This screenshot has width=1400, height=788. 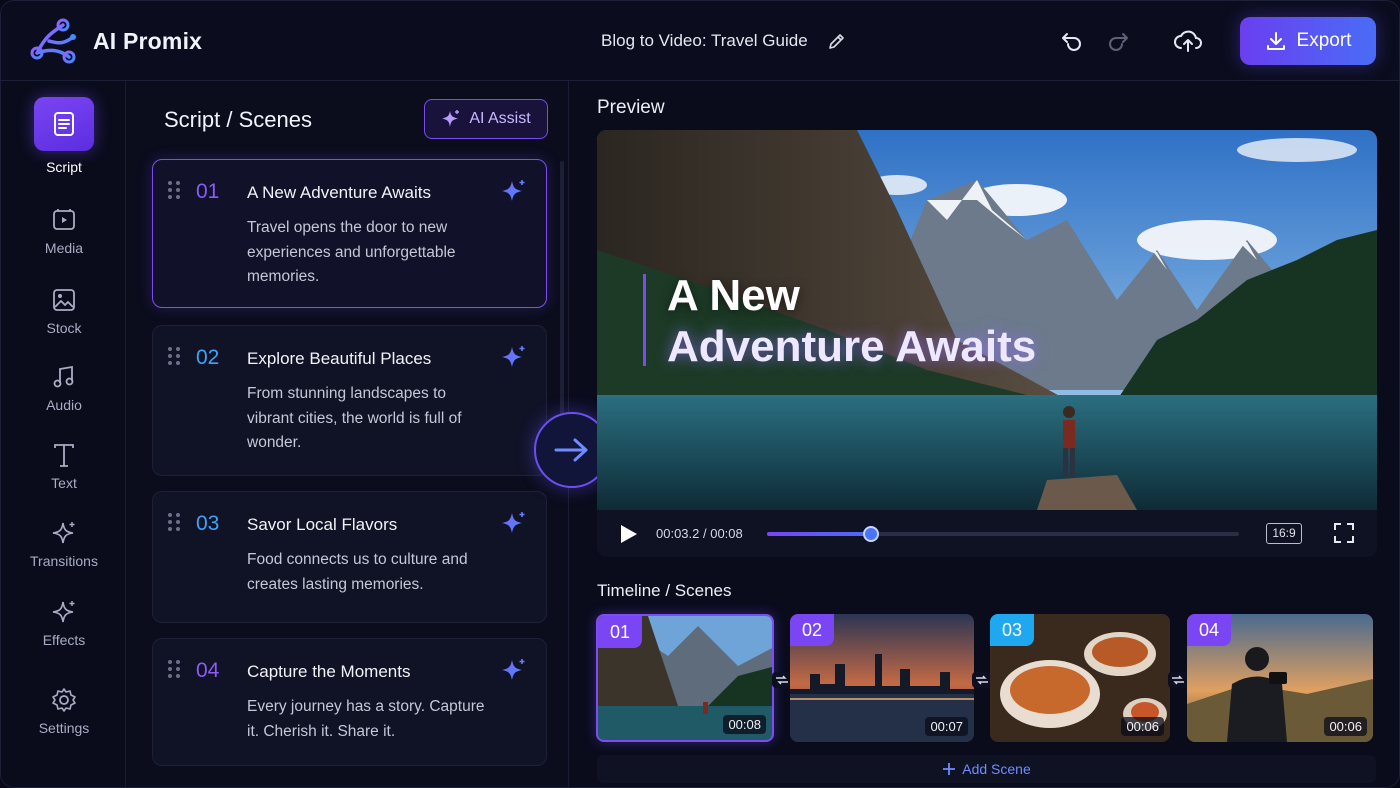 What do you see at coordinates (1080, 678) in the screenshot?
I see `timeline-clip: 03 00:06` at bounding box center [1080, 678].